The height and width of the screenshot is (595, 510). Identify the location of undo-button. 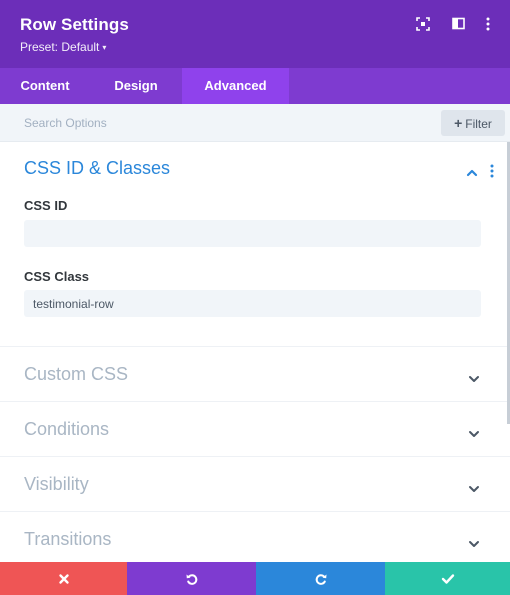
(191, 578).